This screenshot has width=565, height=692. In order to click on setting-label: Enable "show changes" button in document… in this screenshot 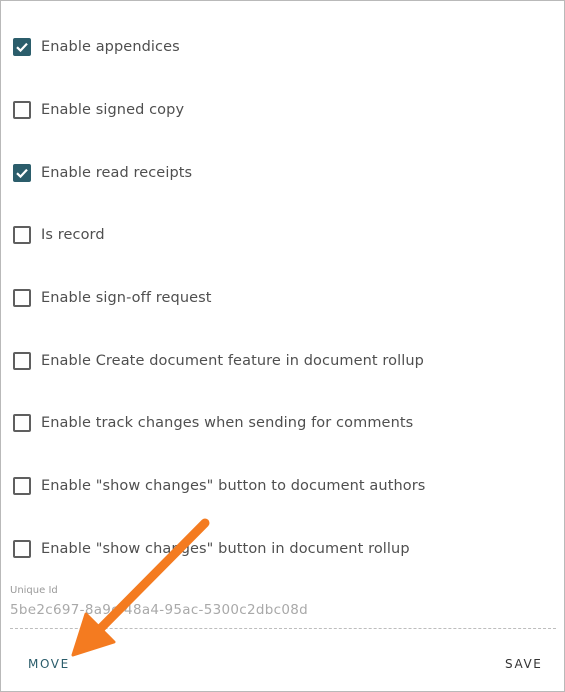, I will do `click(225, 549)`.